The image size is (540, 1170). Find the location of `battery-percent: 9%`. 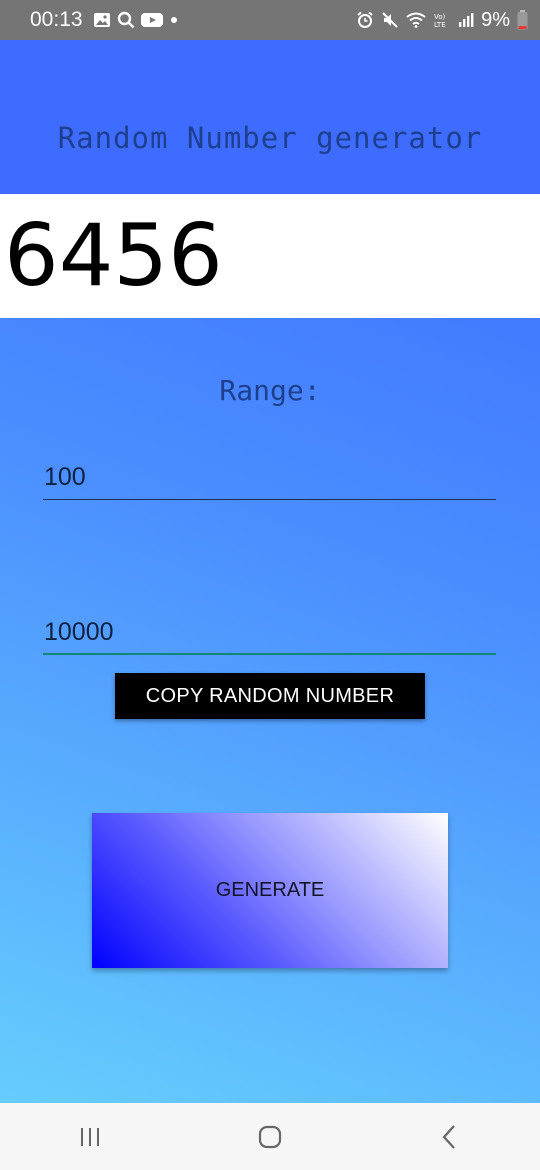

battery-percent: 9% is located at coordinates (495, 19).